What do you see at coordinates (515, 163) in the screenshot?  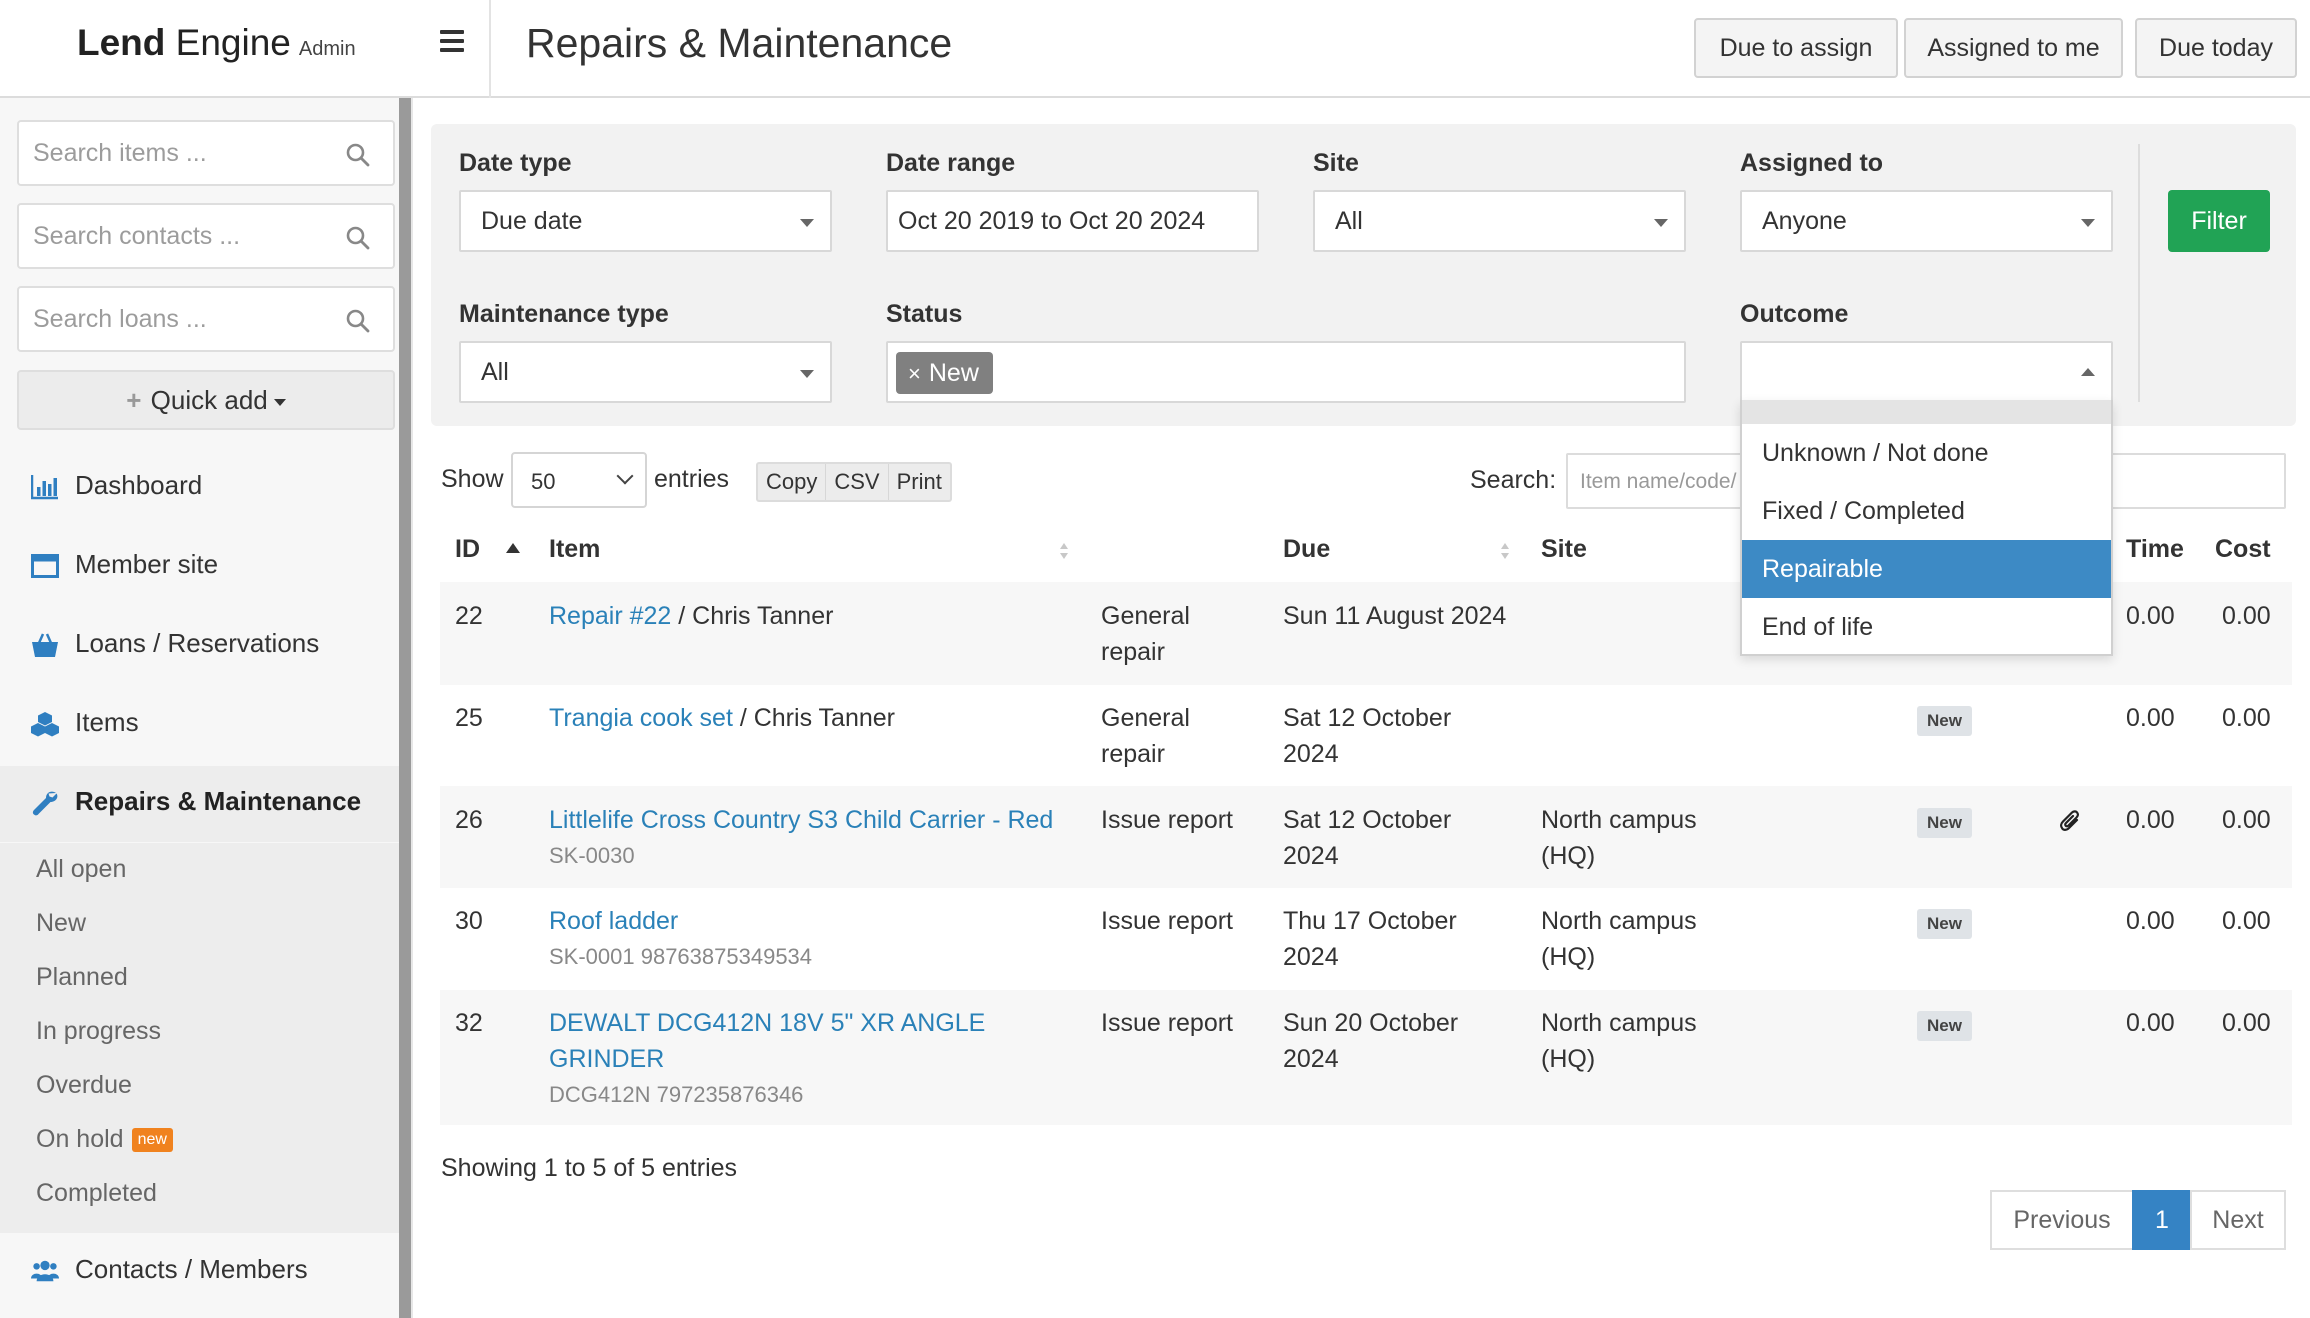 I see `date-type-label: Date type` at bounding box center [515, 163].